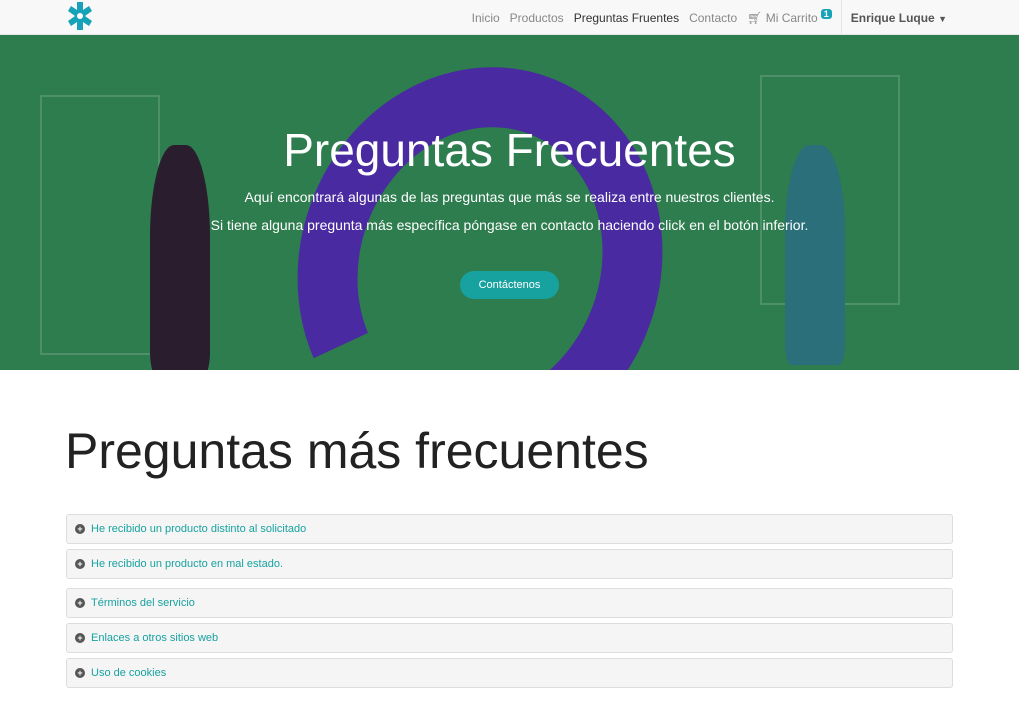  Describe the element at coordinates (357, 451) in the screenshot. I see `section-title: Preguntas más frecuentes` at that location.